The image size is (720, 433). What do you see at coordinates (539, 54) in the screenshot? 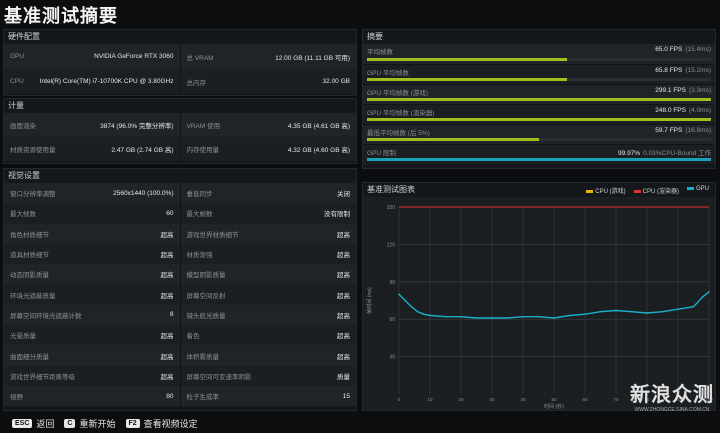
I see `summary-row: 平均帧数 65.0 FPS (15.4ms)` at bounding box center [539, 54].